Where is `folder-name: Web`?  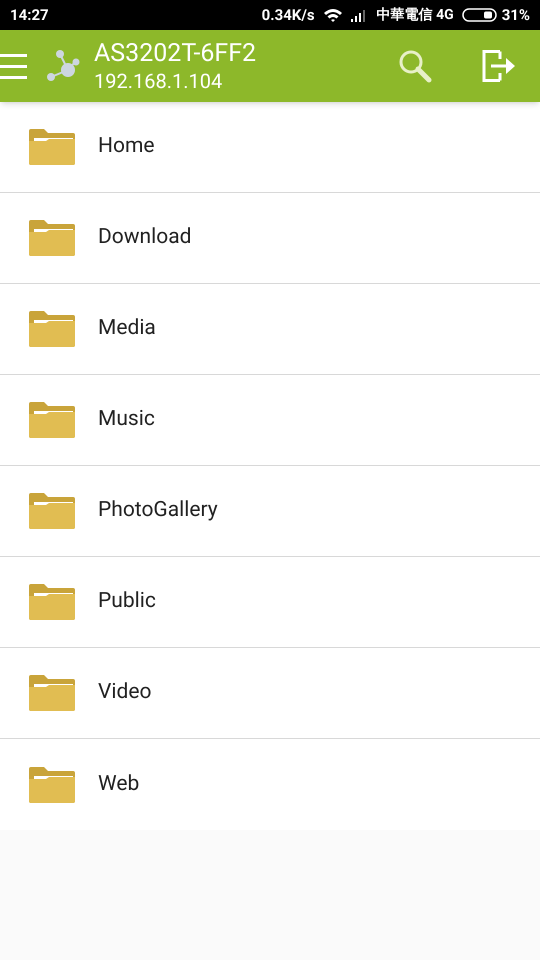 folder-name: Web is located at coordinates (119, 784).